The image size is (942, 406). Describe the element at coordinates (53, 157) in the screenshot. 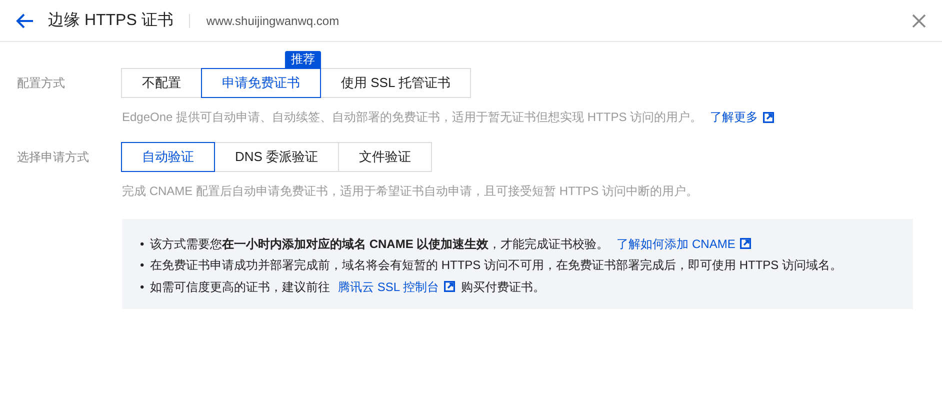

I see `field-label: 选择申请方式` at that location.